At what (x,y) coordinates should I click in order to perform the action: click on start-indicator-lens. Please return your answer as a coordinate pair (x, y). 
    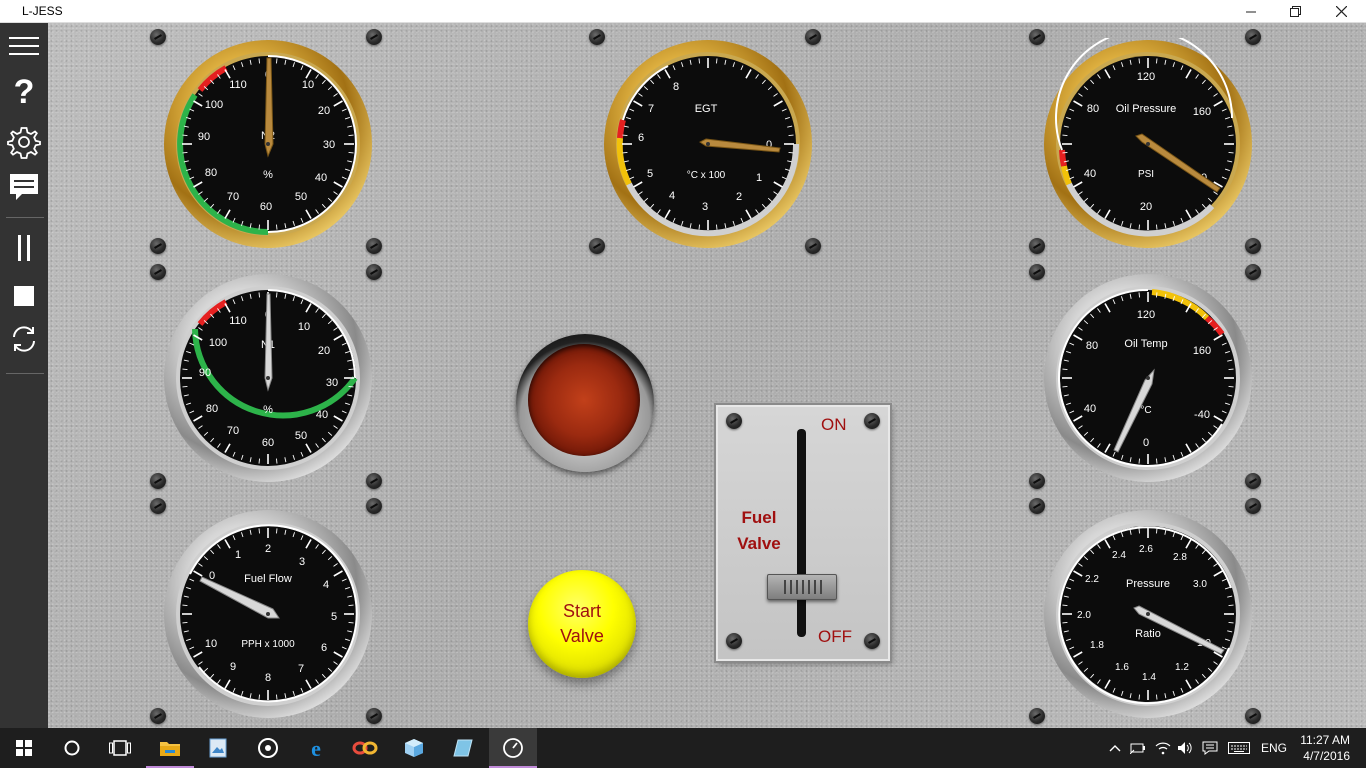
    Looking at the image, I should click on (584, 400).